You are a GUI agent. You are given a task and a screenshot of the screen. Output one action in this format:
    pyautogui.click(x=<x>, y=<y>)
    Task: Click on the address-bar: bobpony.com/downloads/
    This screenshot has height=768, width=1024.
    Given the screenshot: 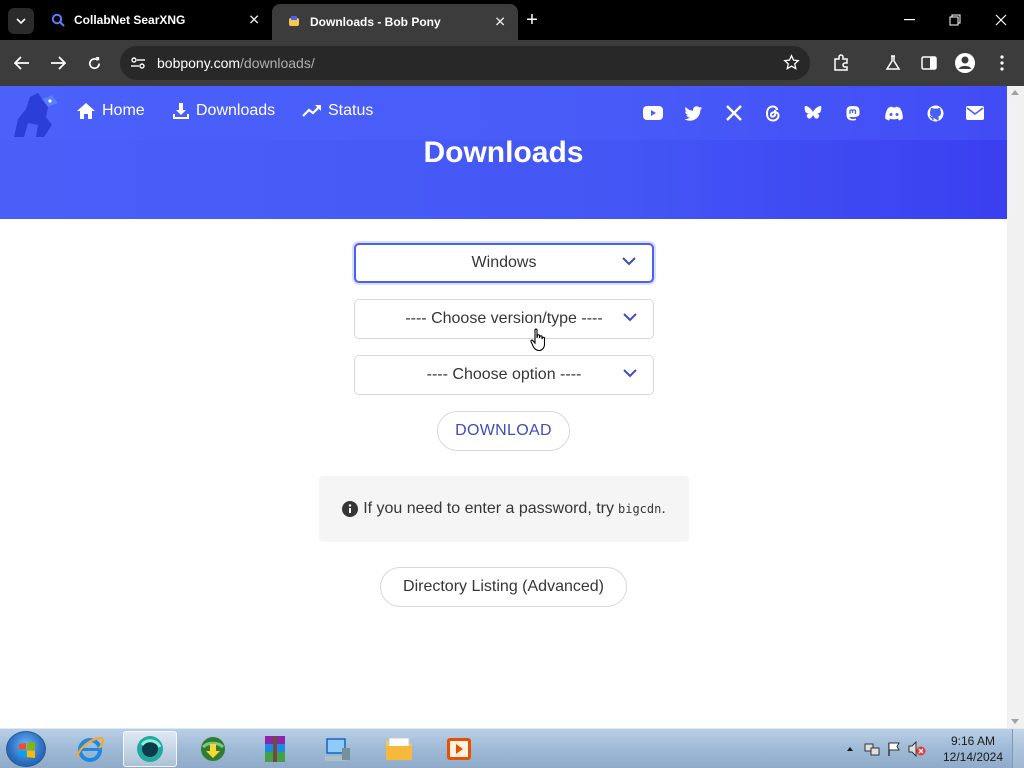 What is the action you would take?
    pyautogui.click(x=465, y=63)
    